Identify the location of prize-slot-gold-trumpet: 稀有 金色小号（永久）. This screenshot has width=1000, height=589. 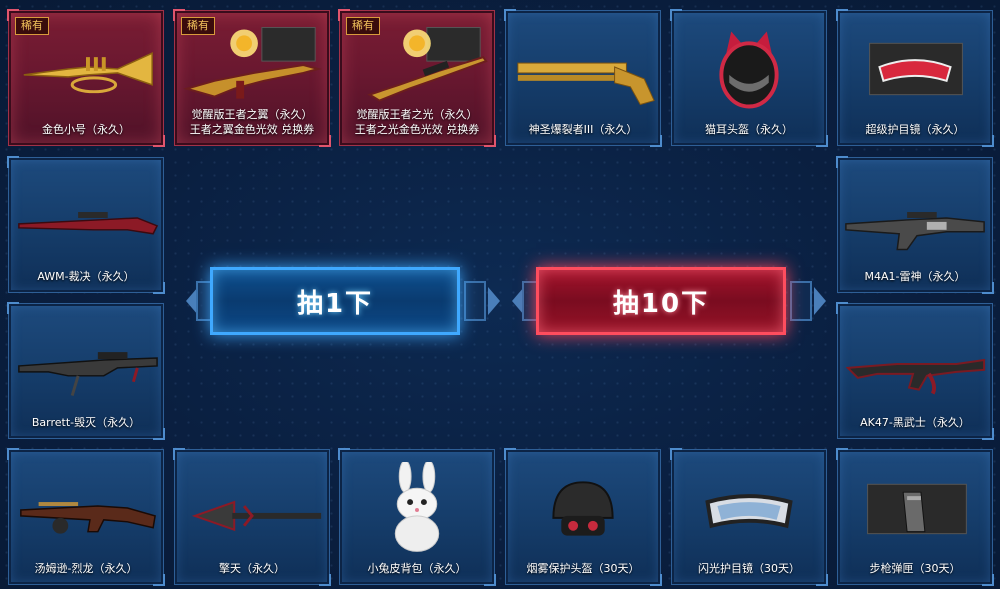
(86, 78).